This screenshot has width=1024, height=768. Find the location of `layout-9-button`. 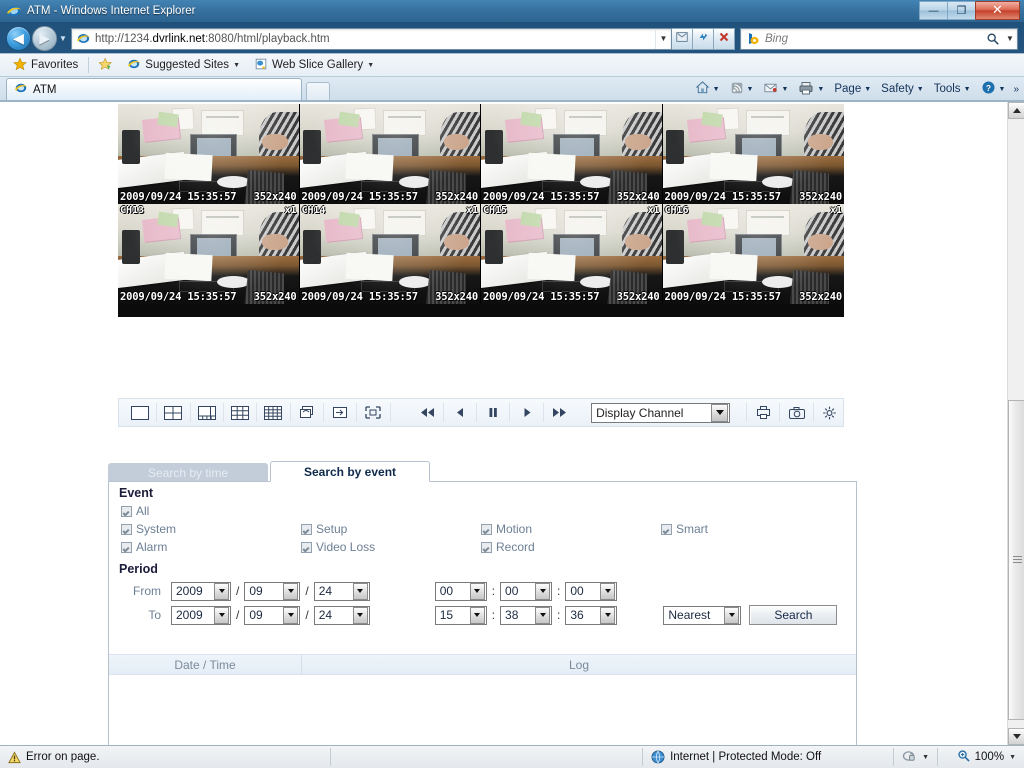

layout-9-button is located at coordinates (240, 412).